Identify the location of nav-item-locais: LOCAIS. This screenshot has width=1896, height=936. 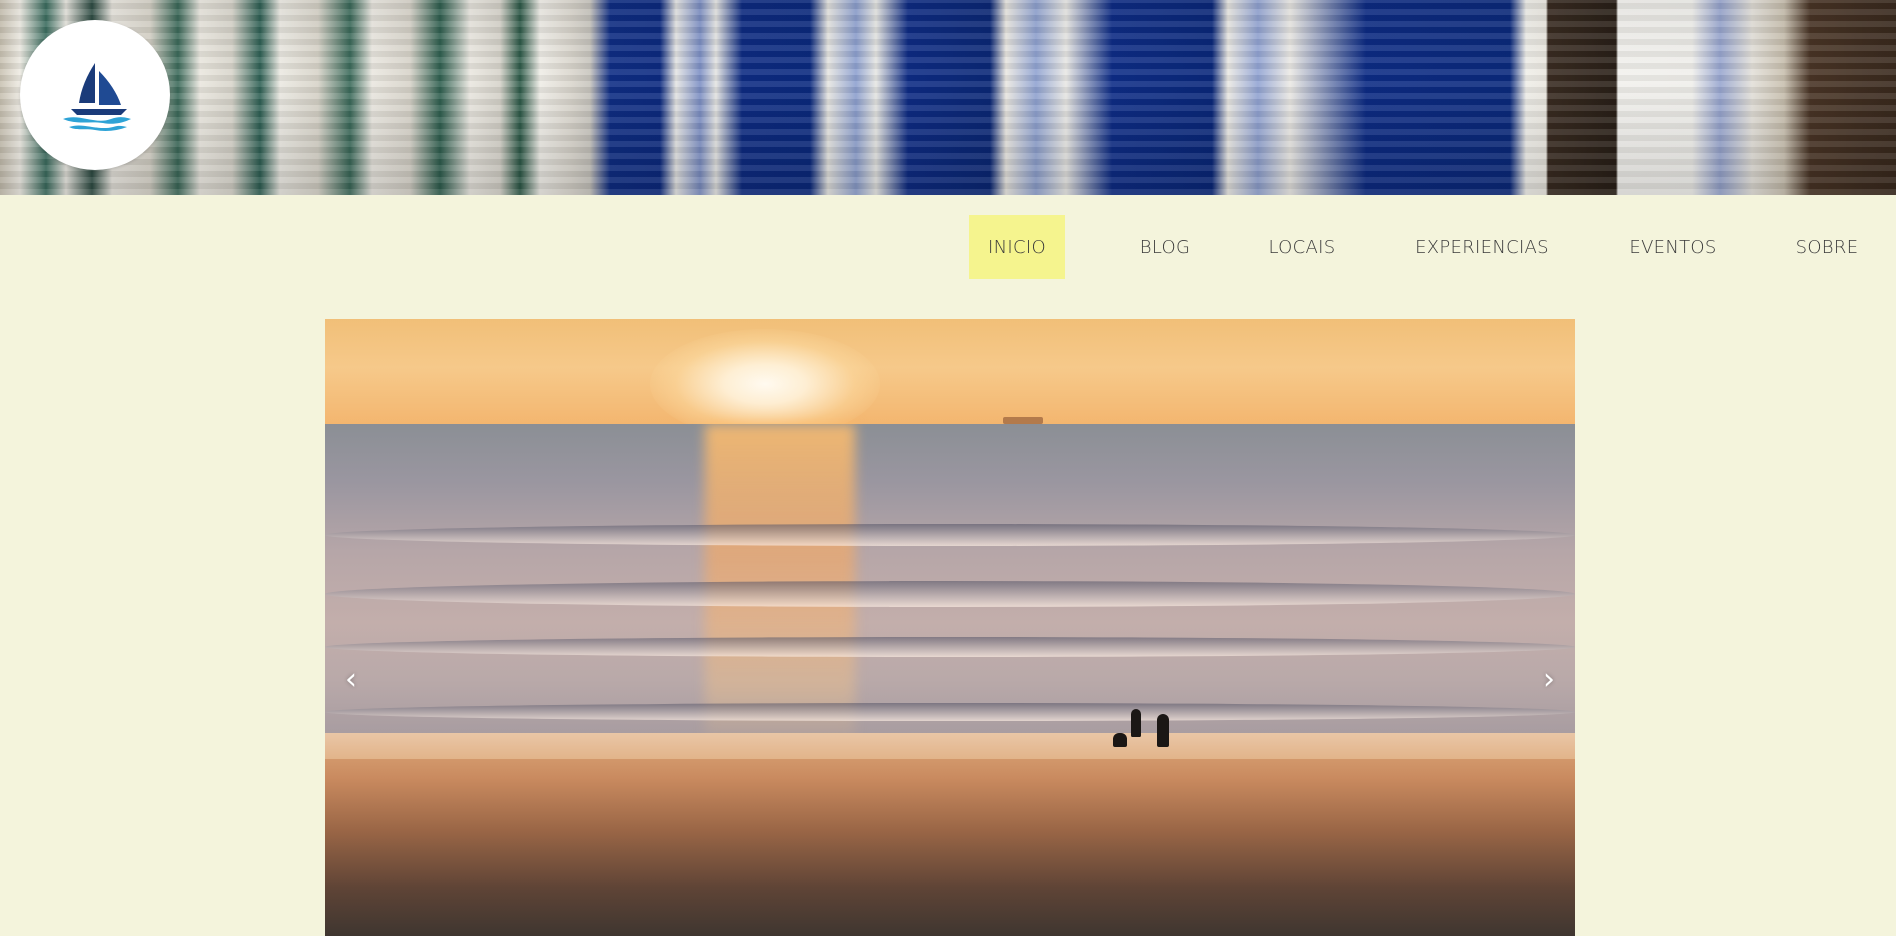
(1302, 247).